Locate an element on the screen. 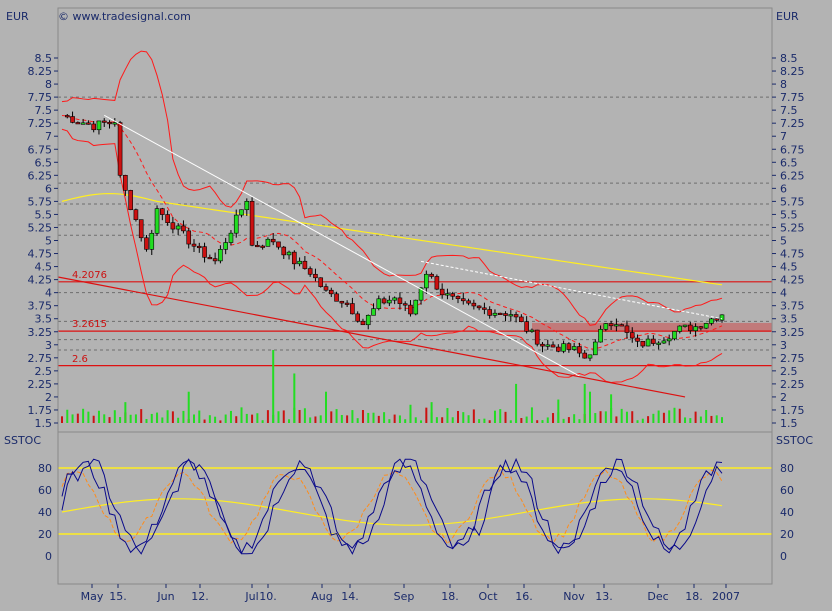  x-tick-label: 13. is located at coordinates (604, 596).